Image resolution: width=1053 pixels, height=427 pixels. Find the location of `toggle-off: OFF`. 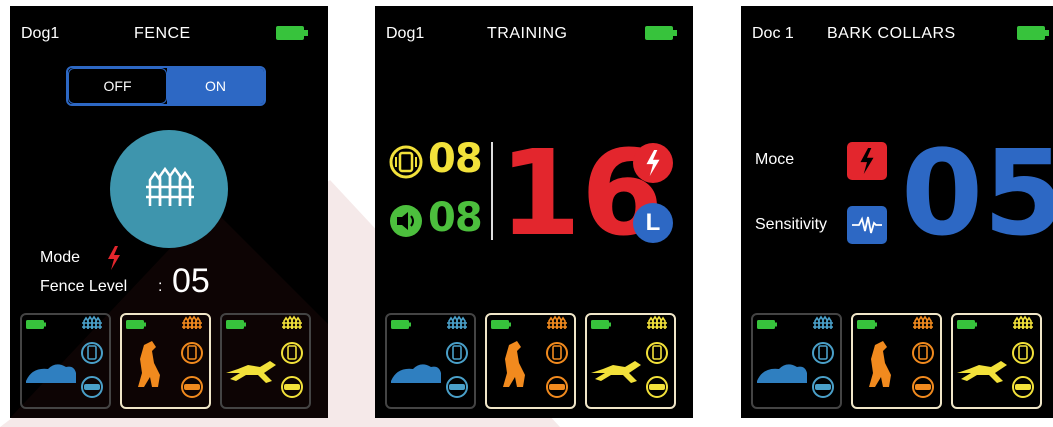

toggle-off: OFF is located at coordinates (117, 86).